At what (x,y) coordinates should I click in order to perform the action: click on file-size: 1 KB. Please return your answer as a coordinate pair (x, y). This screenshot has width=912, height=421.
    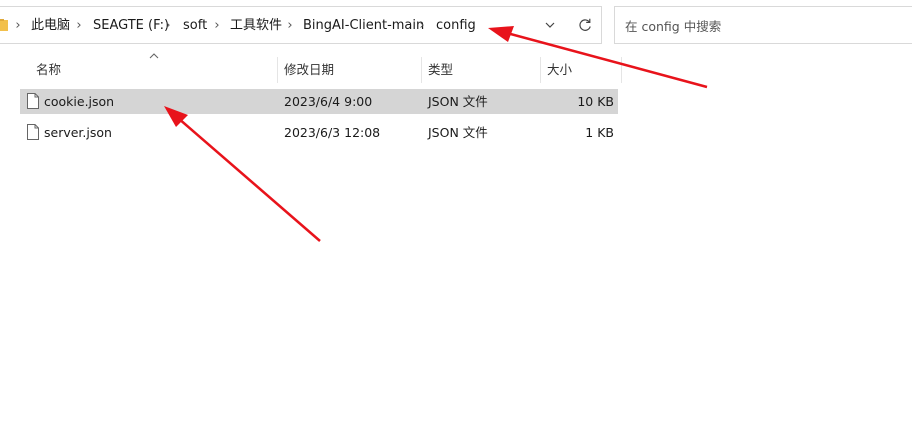
    Looking at the image, I should click on (599, 132).